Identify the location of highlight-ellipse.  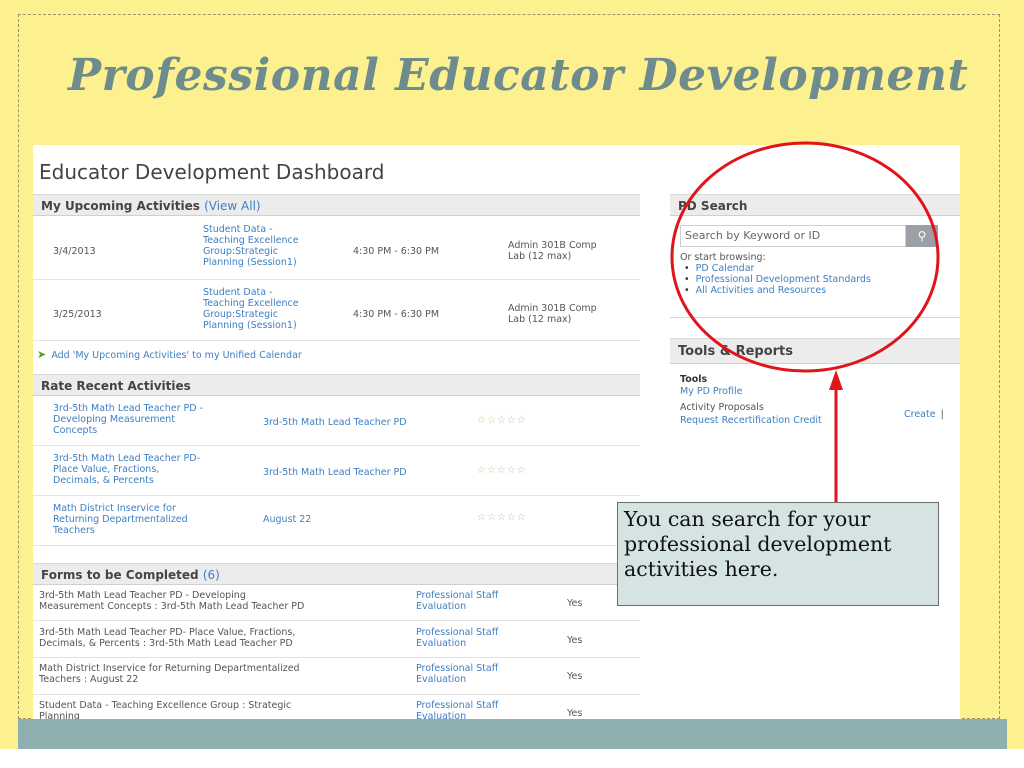
(805, 257).